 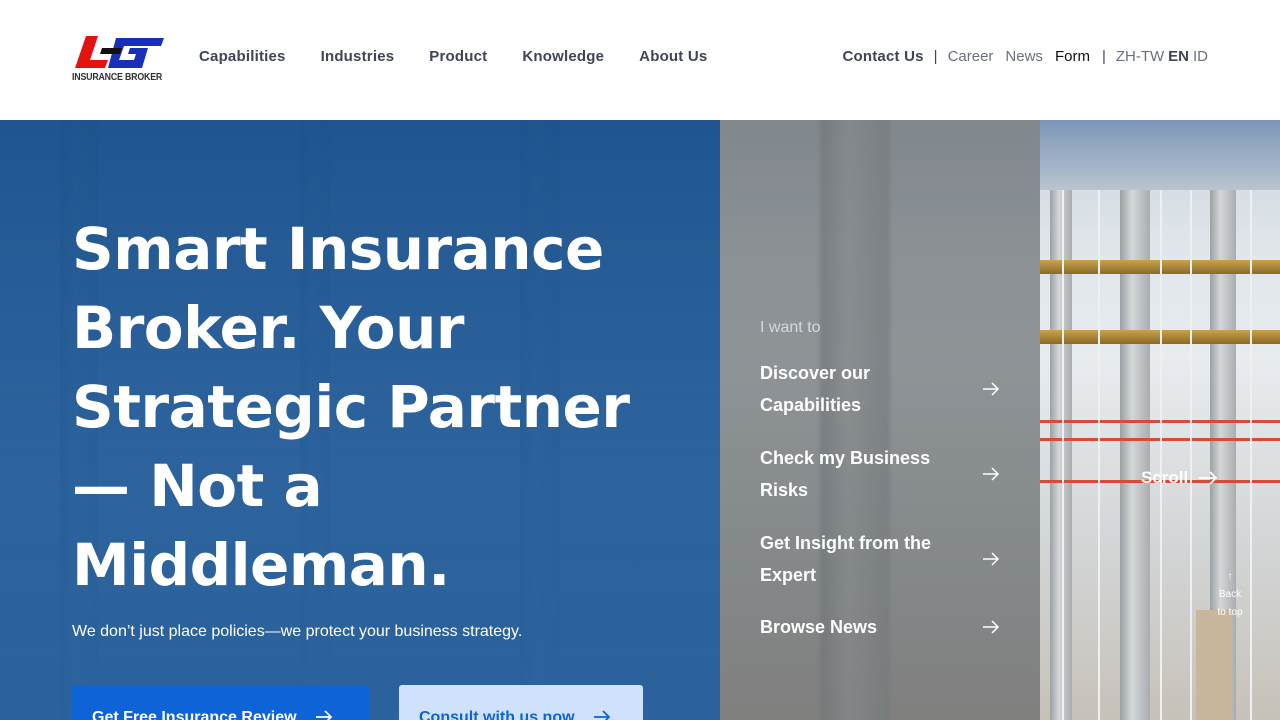 I want to click on button-label: Consult with us now, so click(x=497, y=714).